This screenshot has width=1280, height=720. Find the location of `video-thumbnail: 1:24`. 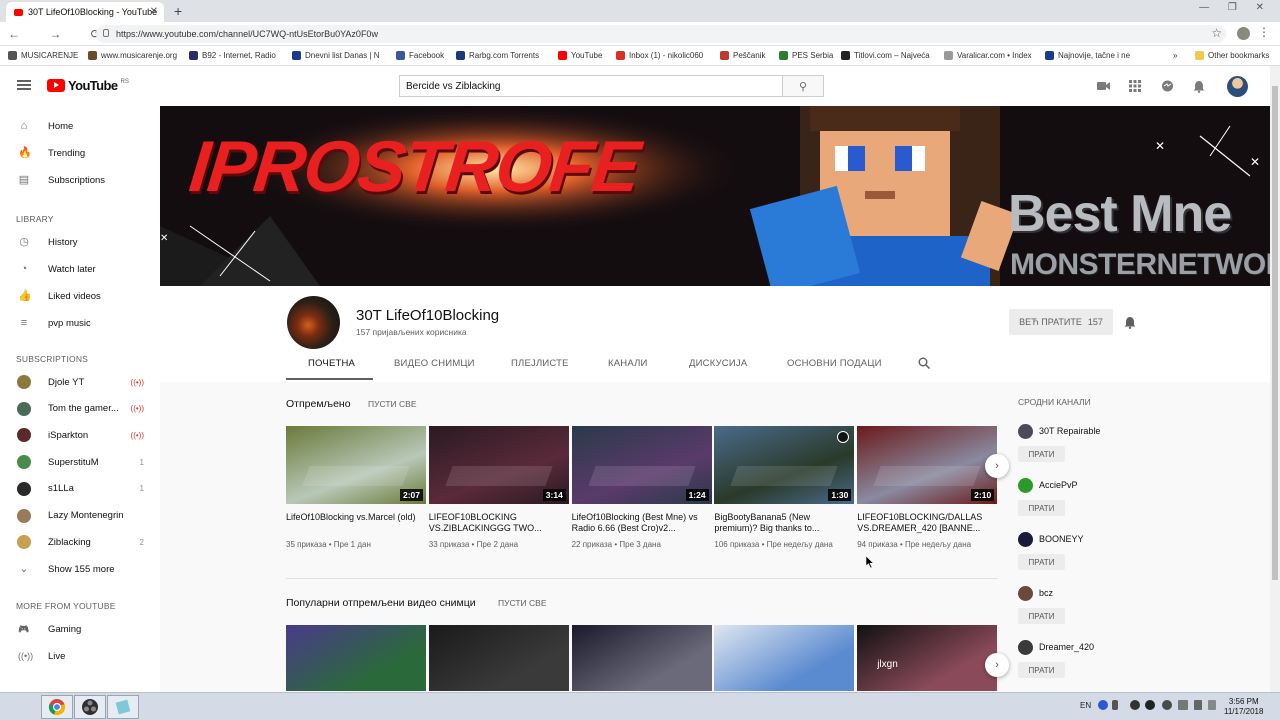

video-thumbnail: 1:24 is located at coordinates (641, 465).